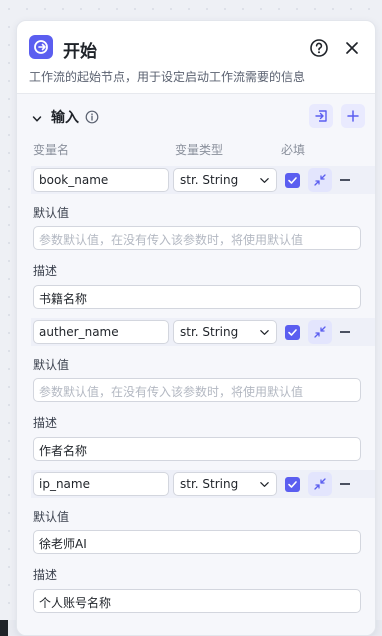 This screenshot has height=636, width=382. What do you see at coordinates (197, 449) in the screenshot?
I see `description-input: 作者名称` at bounding box center [197, 449].